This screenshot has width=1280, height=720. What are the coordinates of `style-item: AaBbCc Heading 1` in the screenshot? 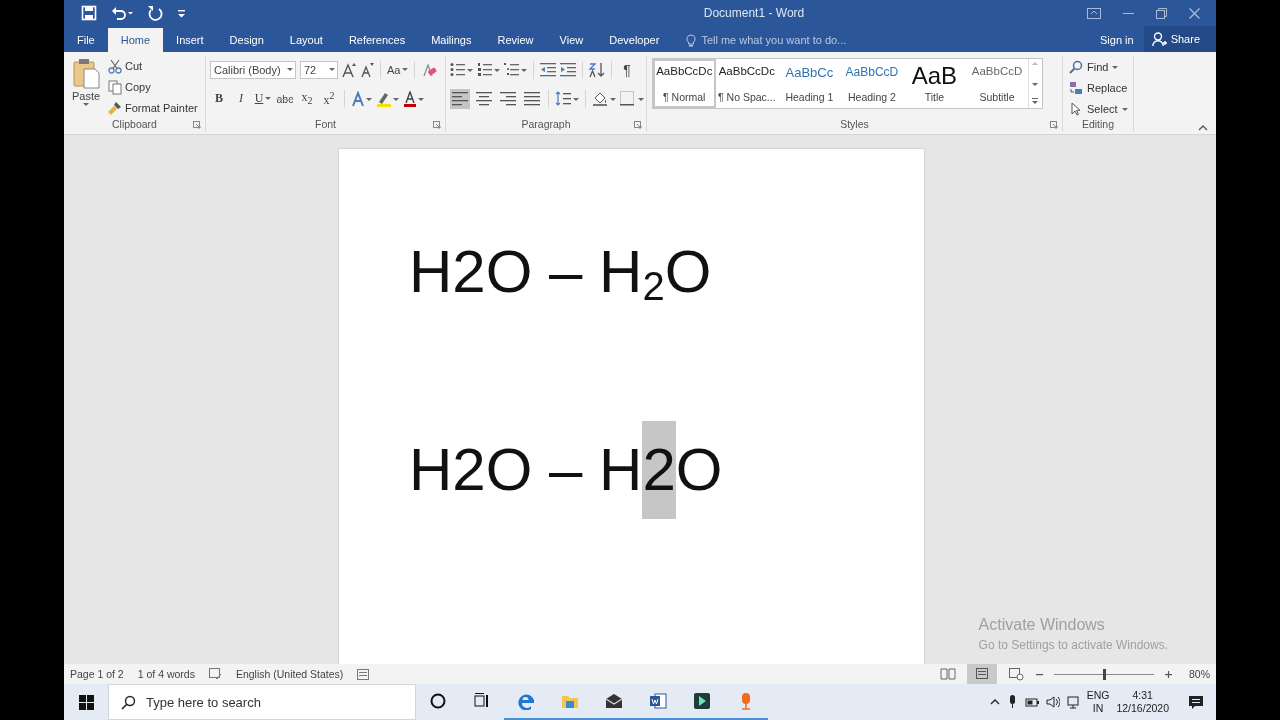 It's located at (809, 83).